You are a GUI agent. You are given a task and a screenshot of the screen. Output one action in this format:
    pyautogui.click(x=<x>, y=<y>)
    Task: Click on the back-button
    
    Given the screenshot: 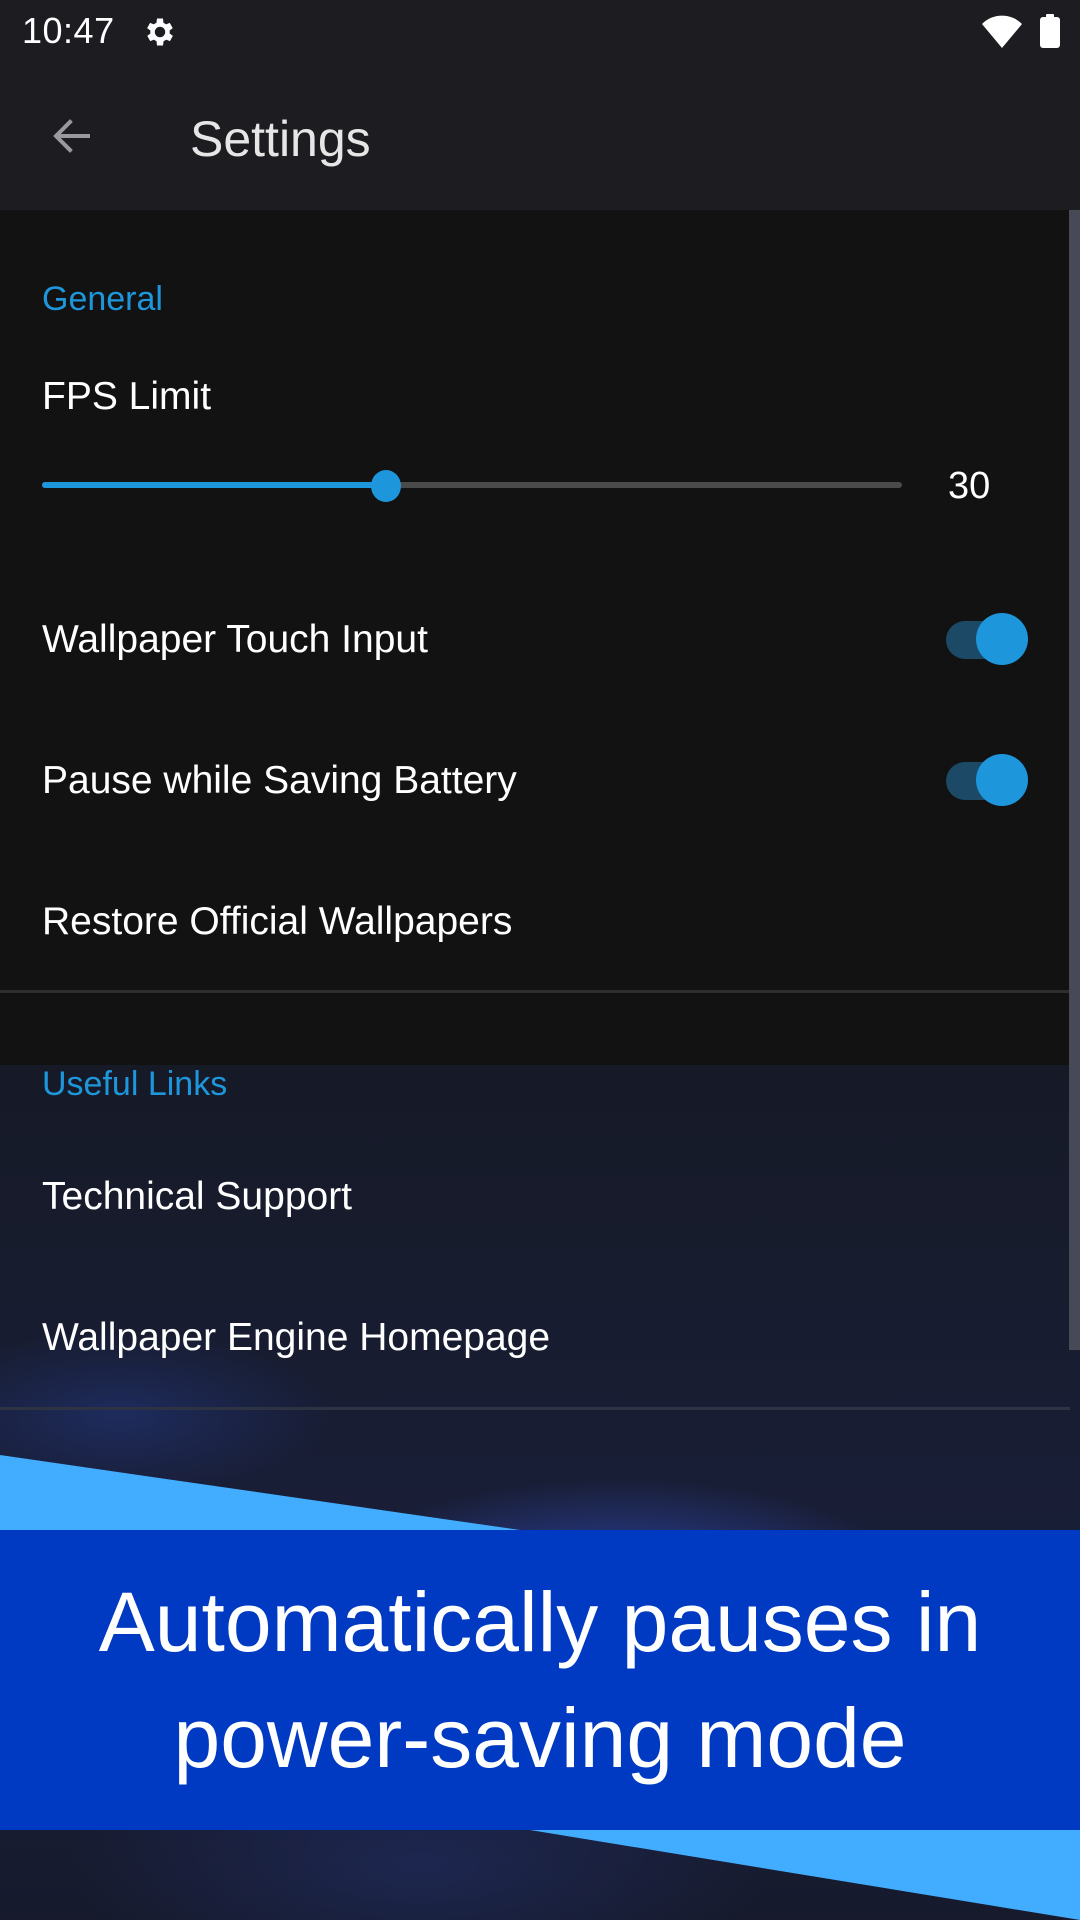 What is the action you would take?
    pyautogui.click(x=72, y=138)
    